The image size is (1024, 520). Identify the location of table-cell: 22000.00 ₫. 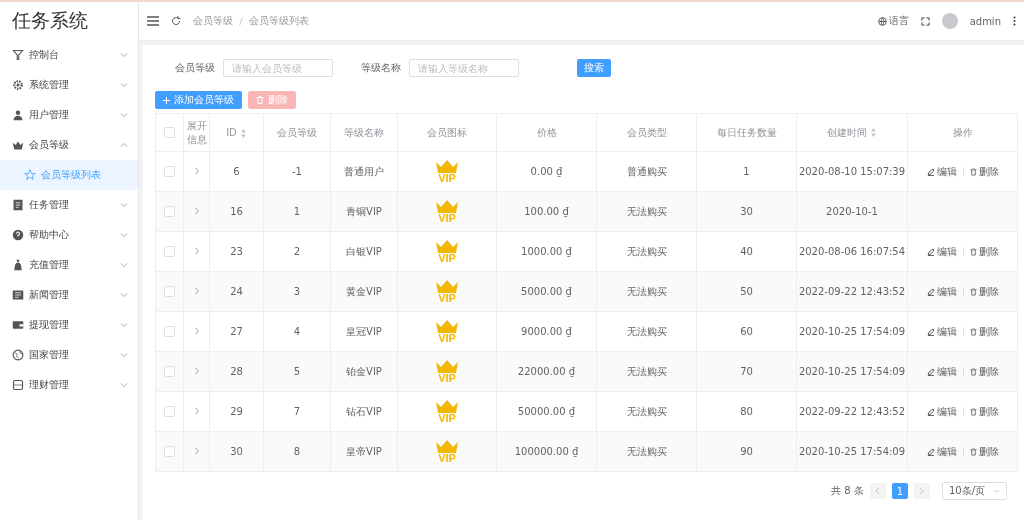
(546, 371).